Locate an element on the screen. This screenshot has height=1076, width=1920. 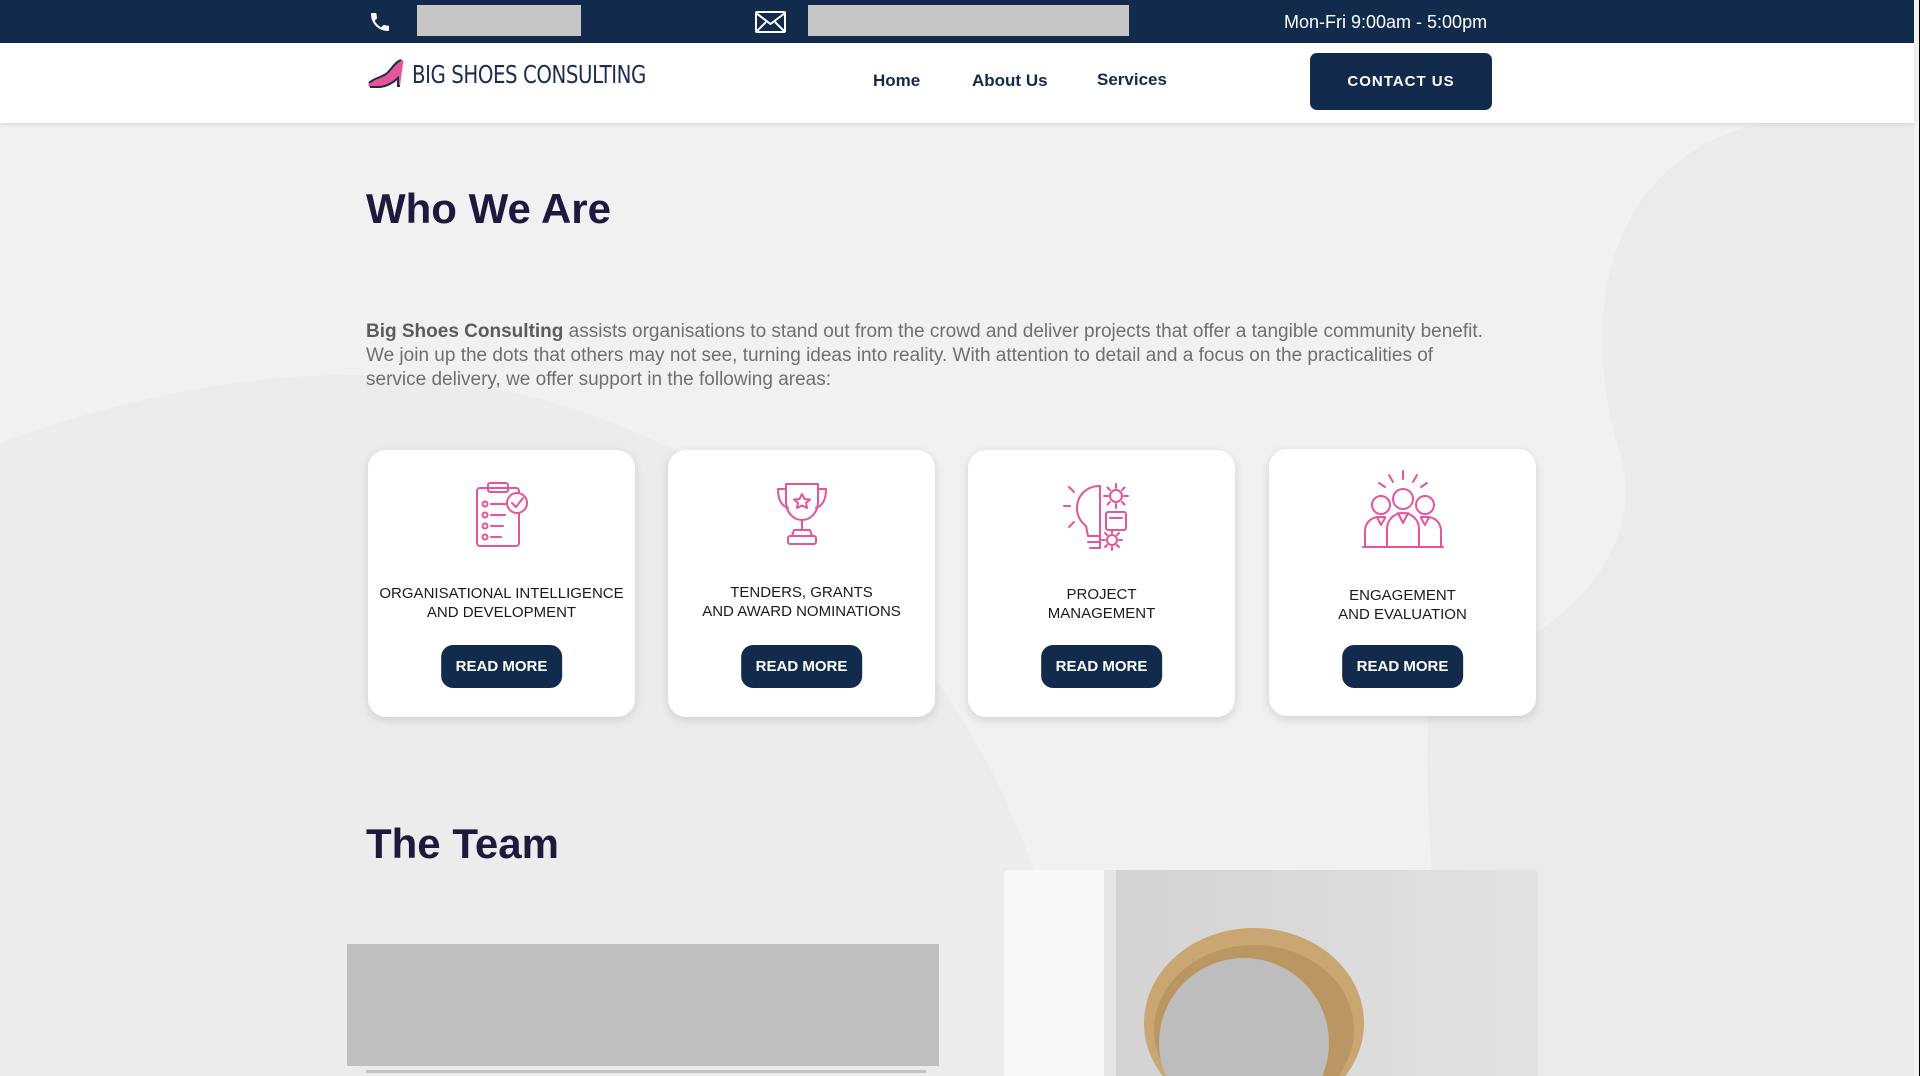
lightbulb-gears-icon is located at coordinates (1095, 517).